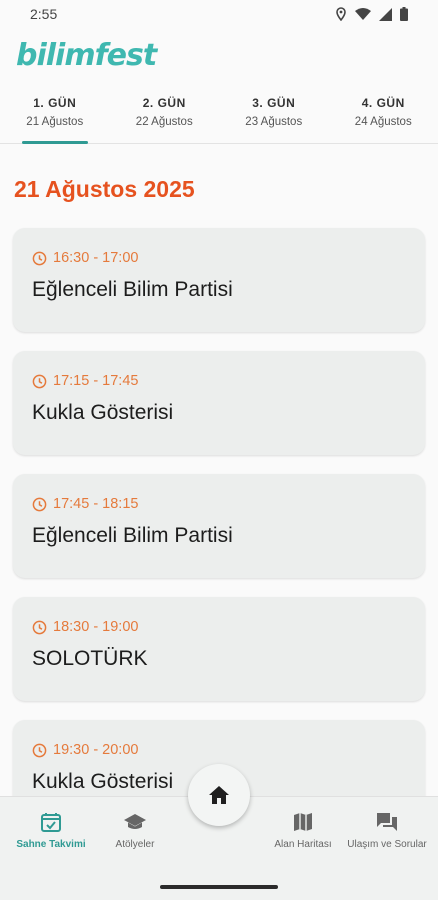 The image size is (438, 900). I want to click on event-time-row: 18:30 - 19:00, so click(228, 627).